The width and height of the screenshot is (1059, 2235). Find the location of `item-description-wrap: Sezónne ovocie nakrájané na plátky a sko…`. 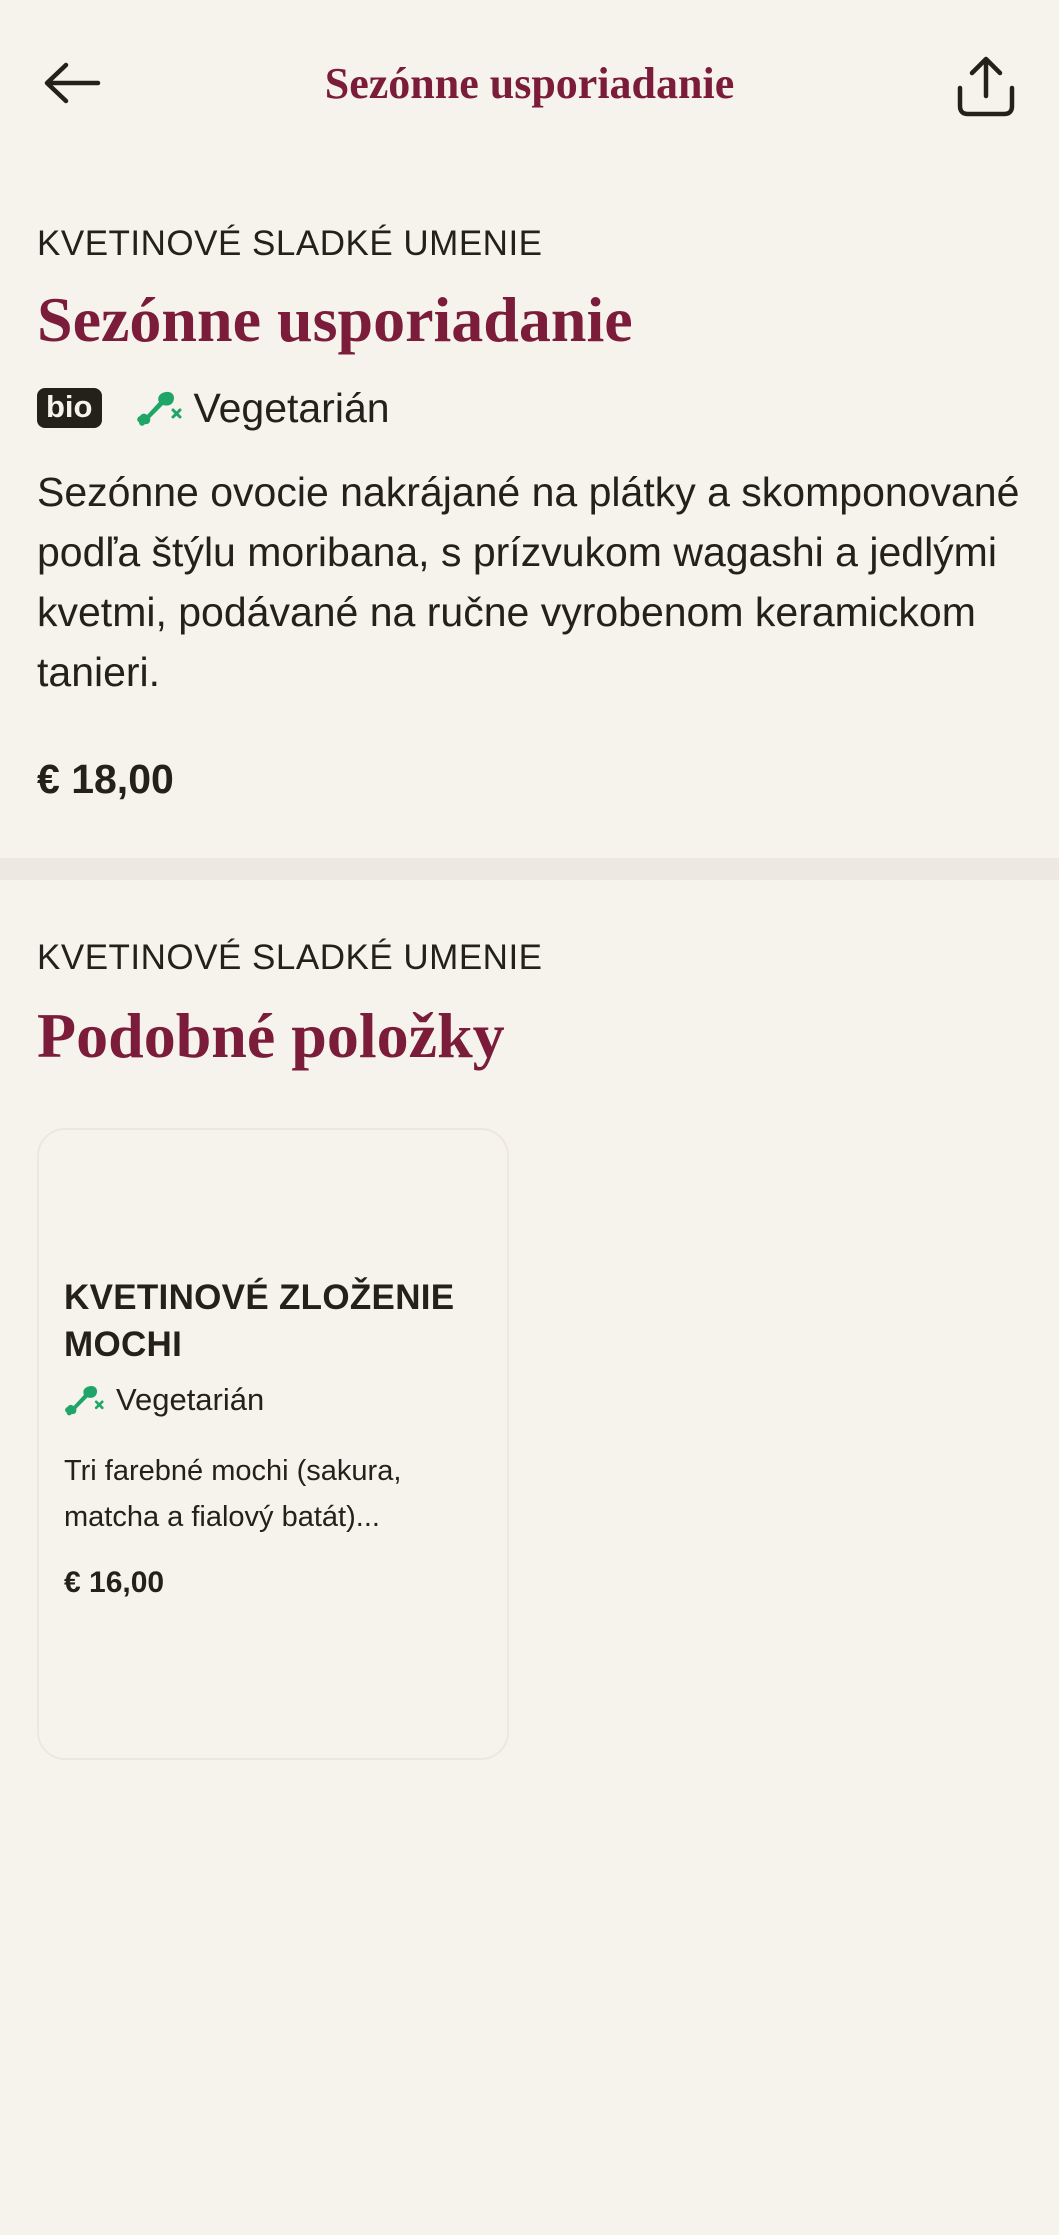

item-description-wrap: Sezónne ovocie nakrájané na plátky a sko… is located at coordinates (529, 582).